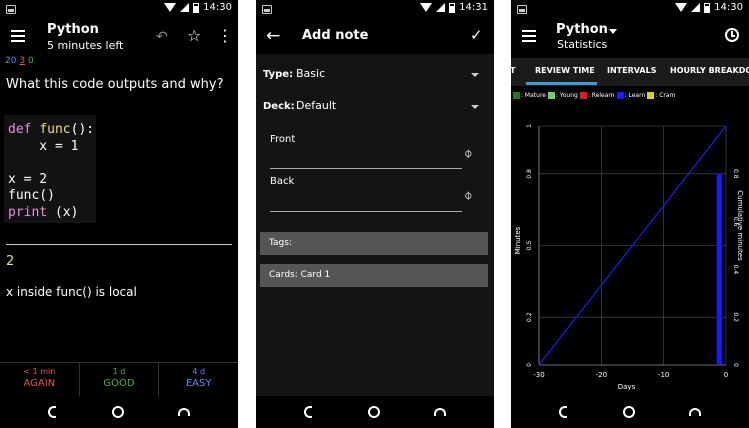 The image size is (749, 428). Describe the element at coordinates (565, 70) in the screenshot. I see `tab-review-time: REVIEW TIME` at that location.